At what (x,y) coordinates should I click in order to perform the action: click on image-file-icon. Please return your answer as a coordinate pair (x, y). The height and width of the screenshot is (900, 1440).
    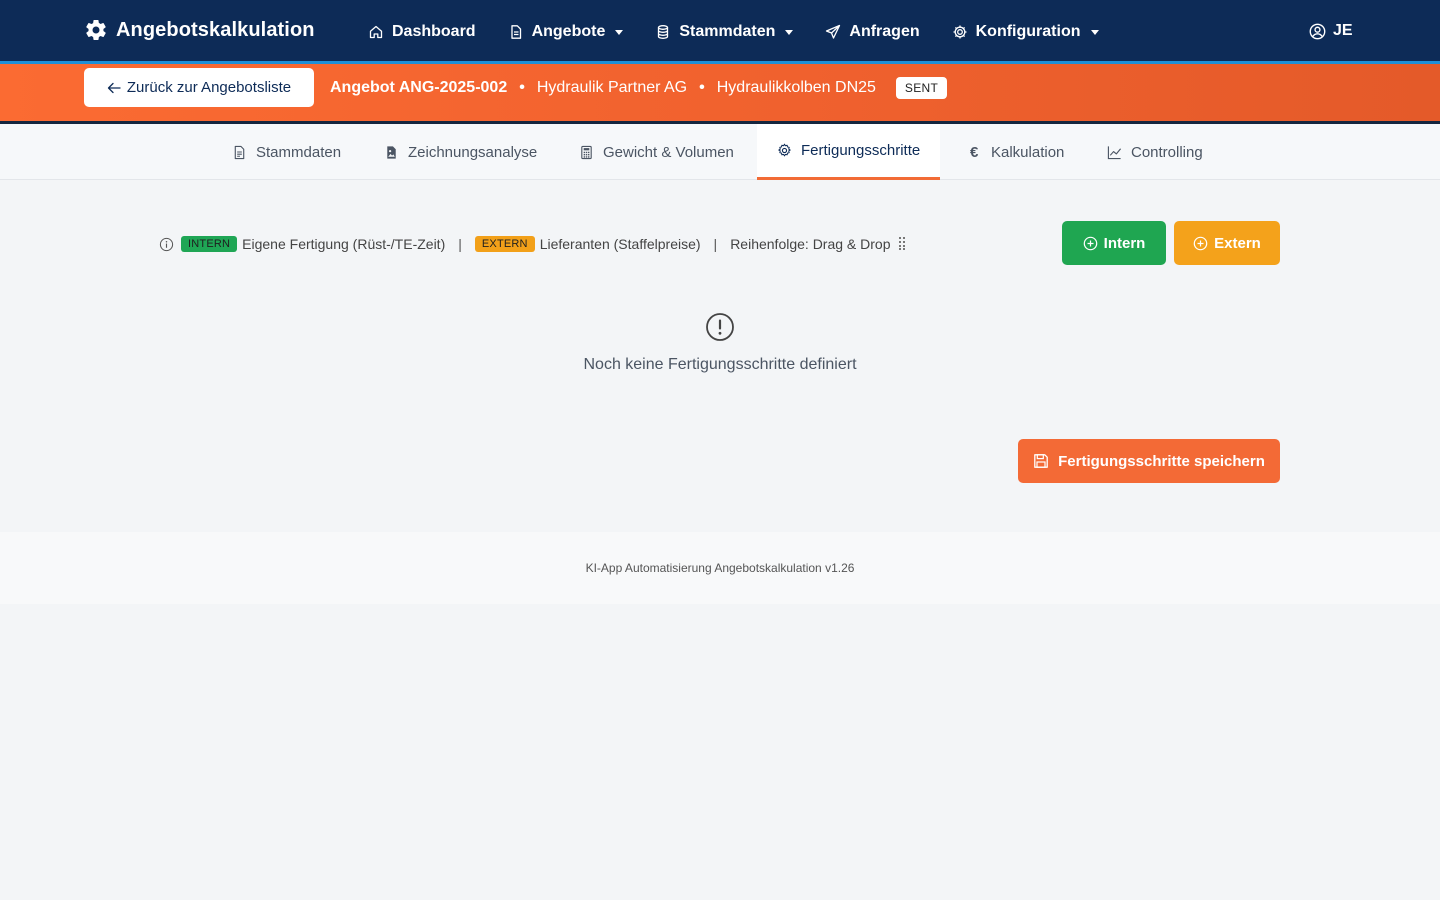
    Looking at the image, I should click on (391, 152).